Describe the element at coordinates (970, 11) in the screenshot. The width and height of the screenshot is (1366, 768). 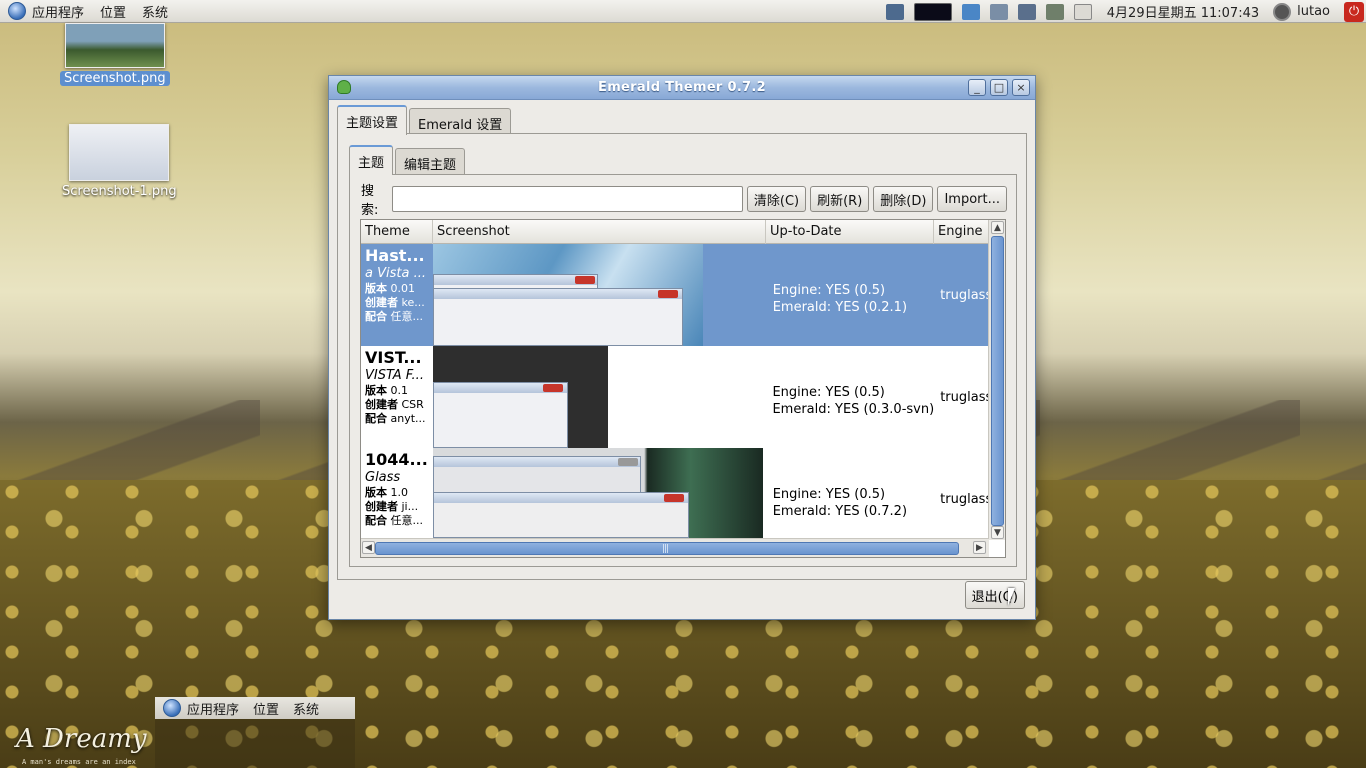
I see `network-icon` at that location.